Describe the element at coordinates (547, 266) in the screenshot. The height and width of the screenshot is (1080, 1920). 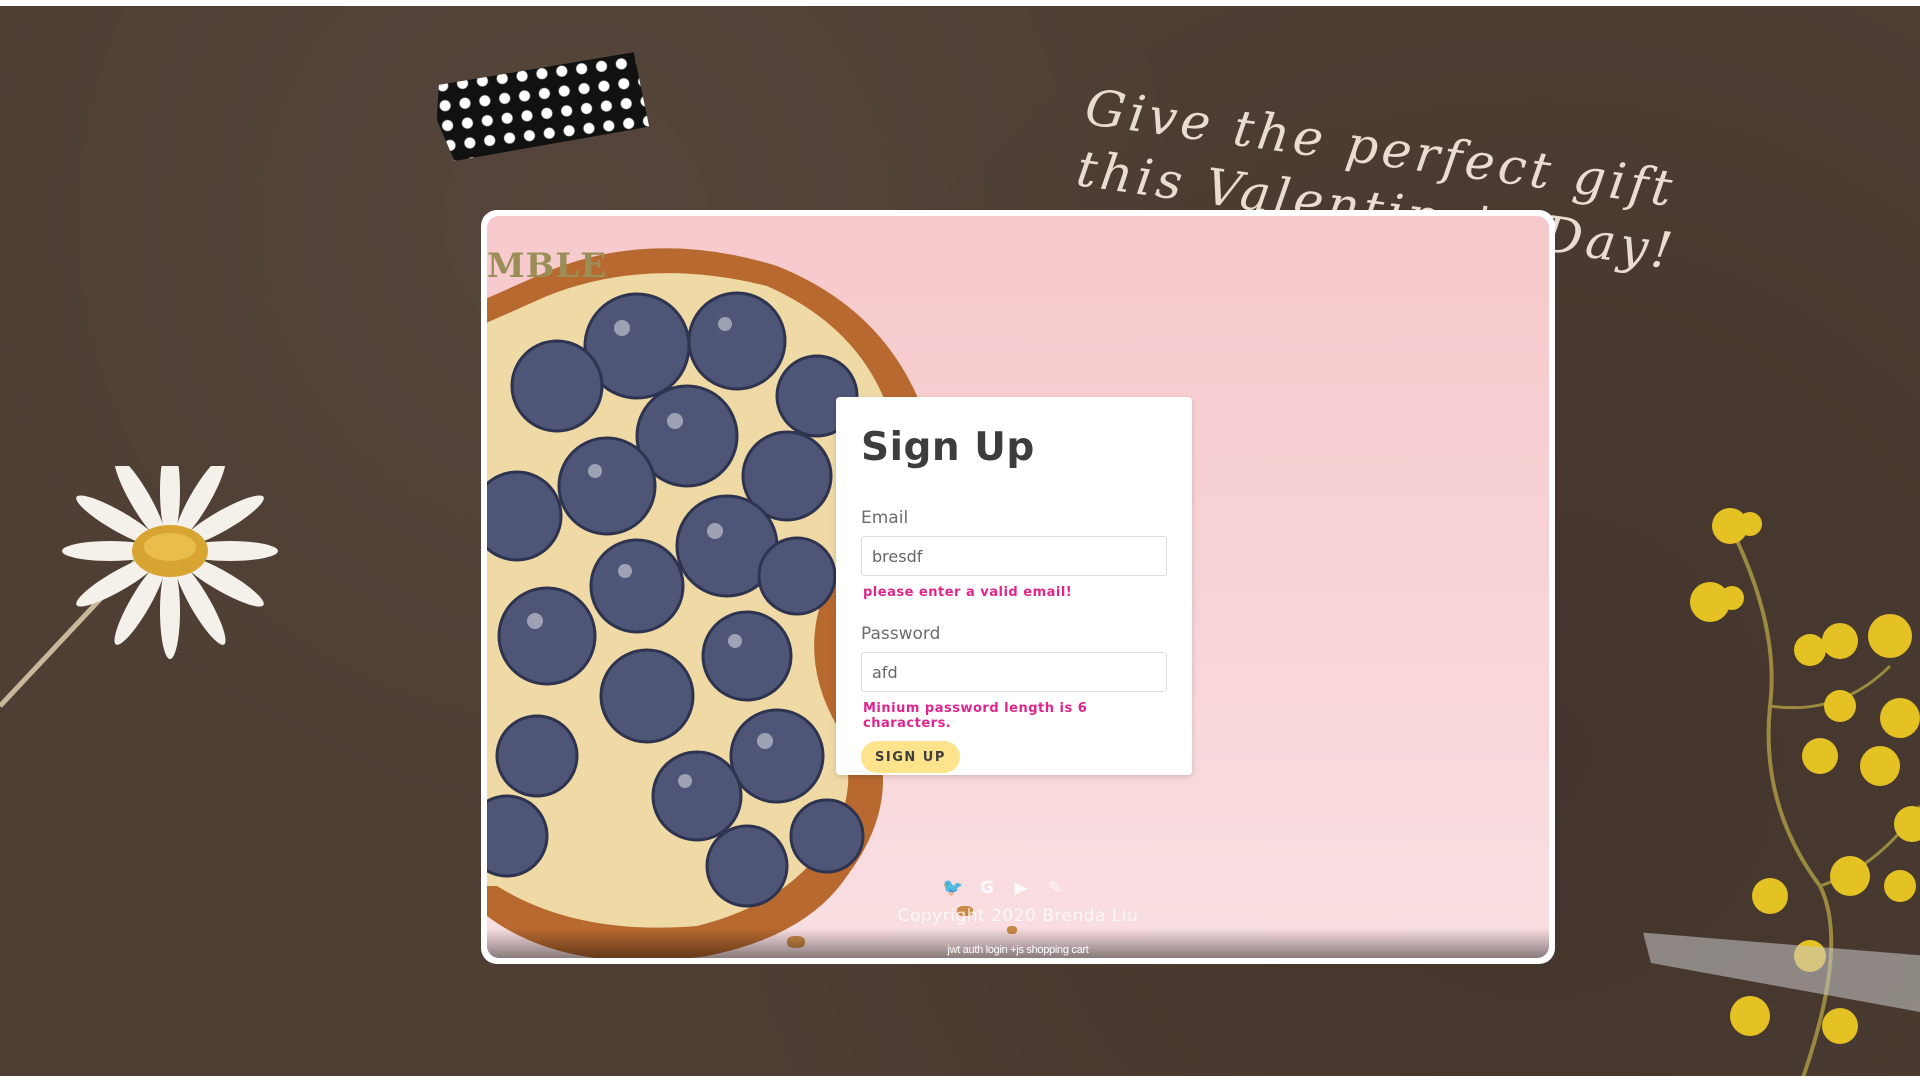
I see `brand-fragment: MBLE` at that location.